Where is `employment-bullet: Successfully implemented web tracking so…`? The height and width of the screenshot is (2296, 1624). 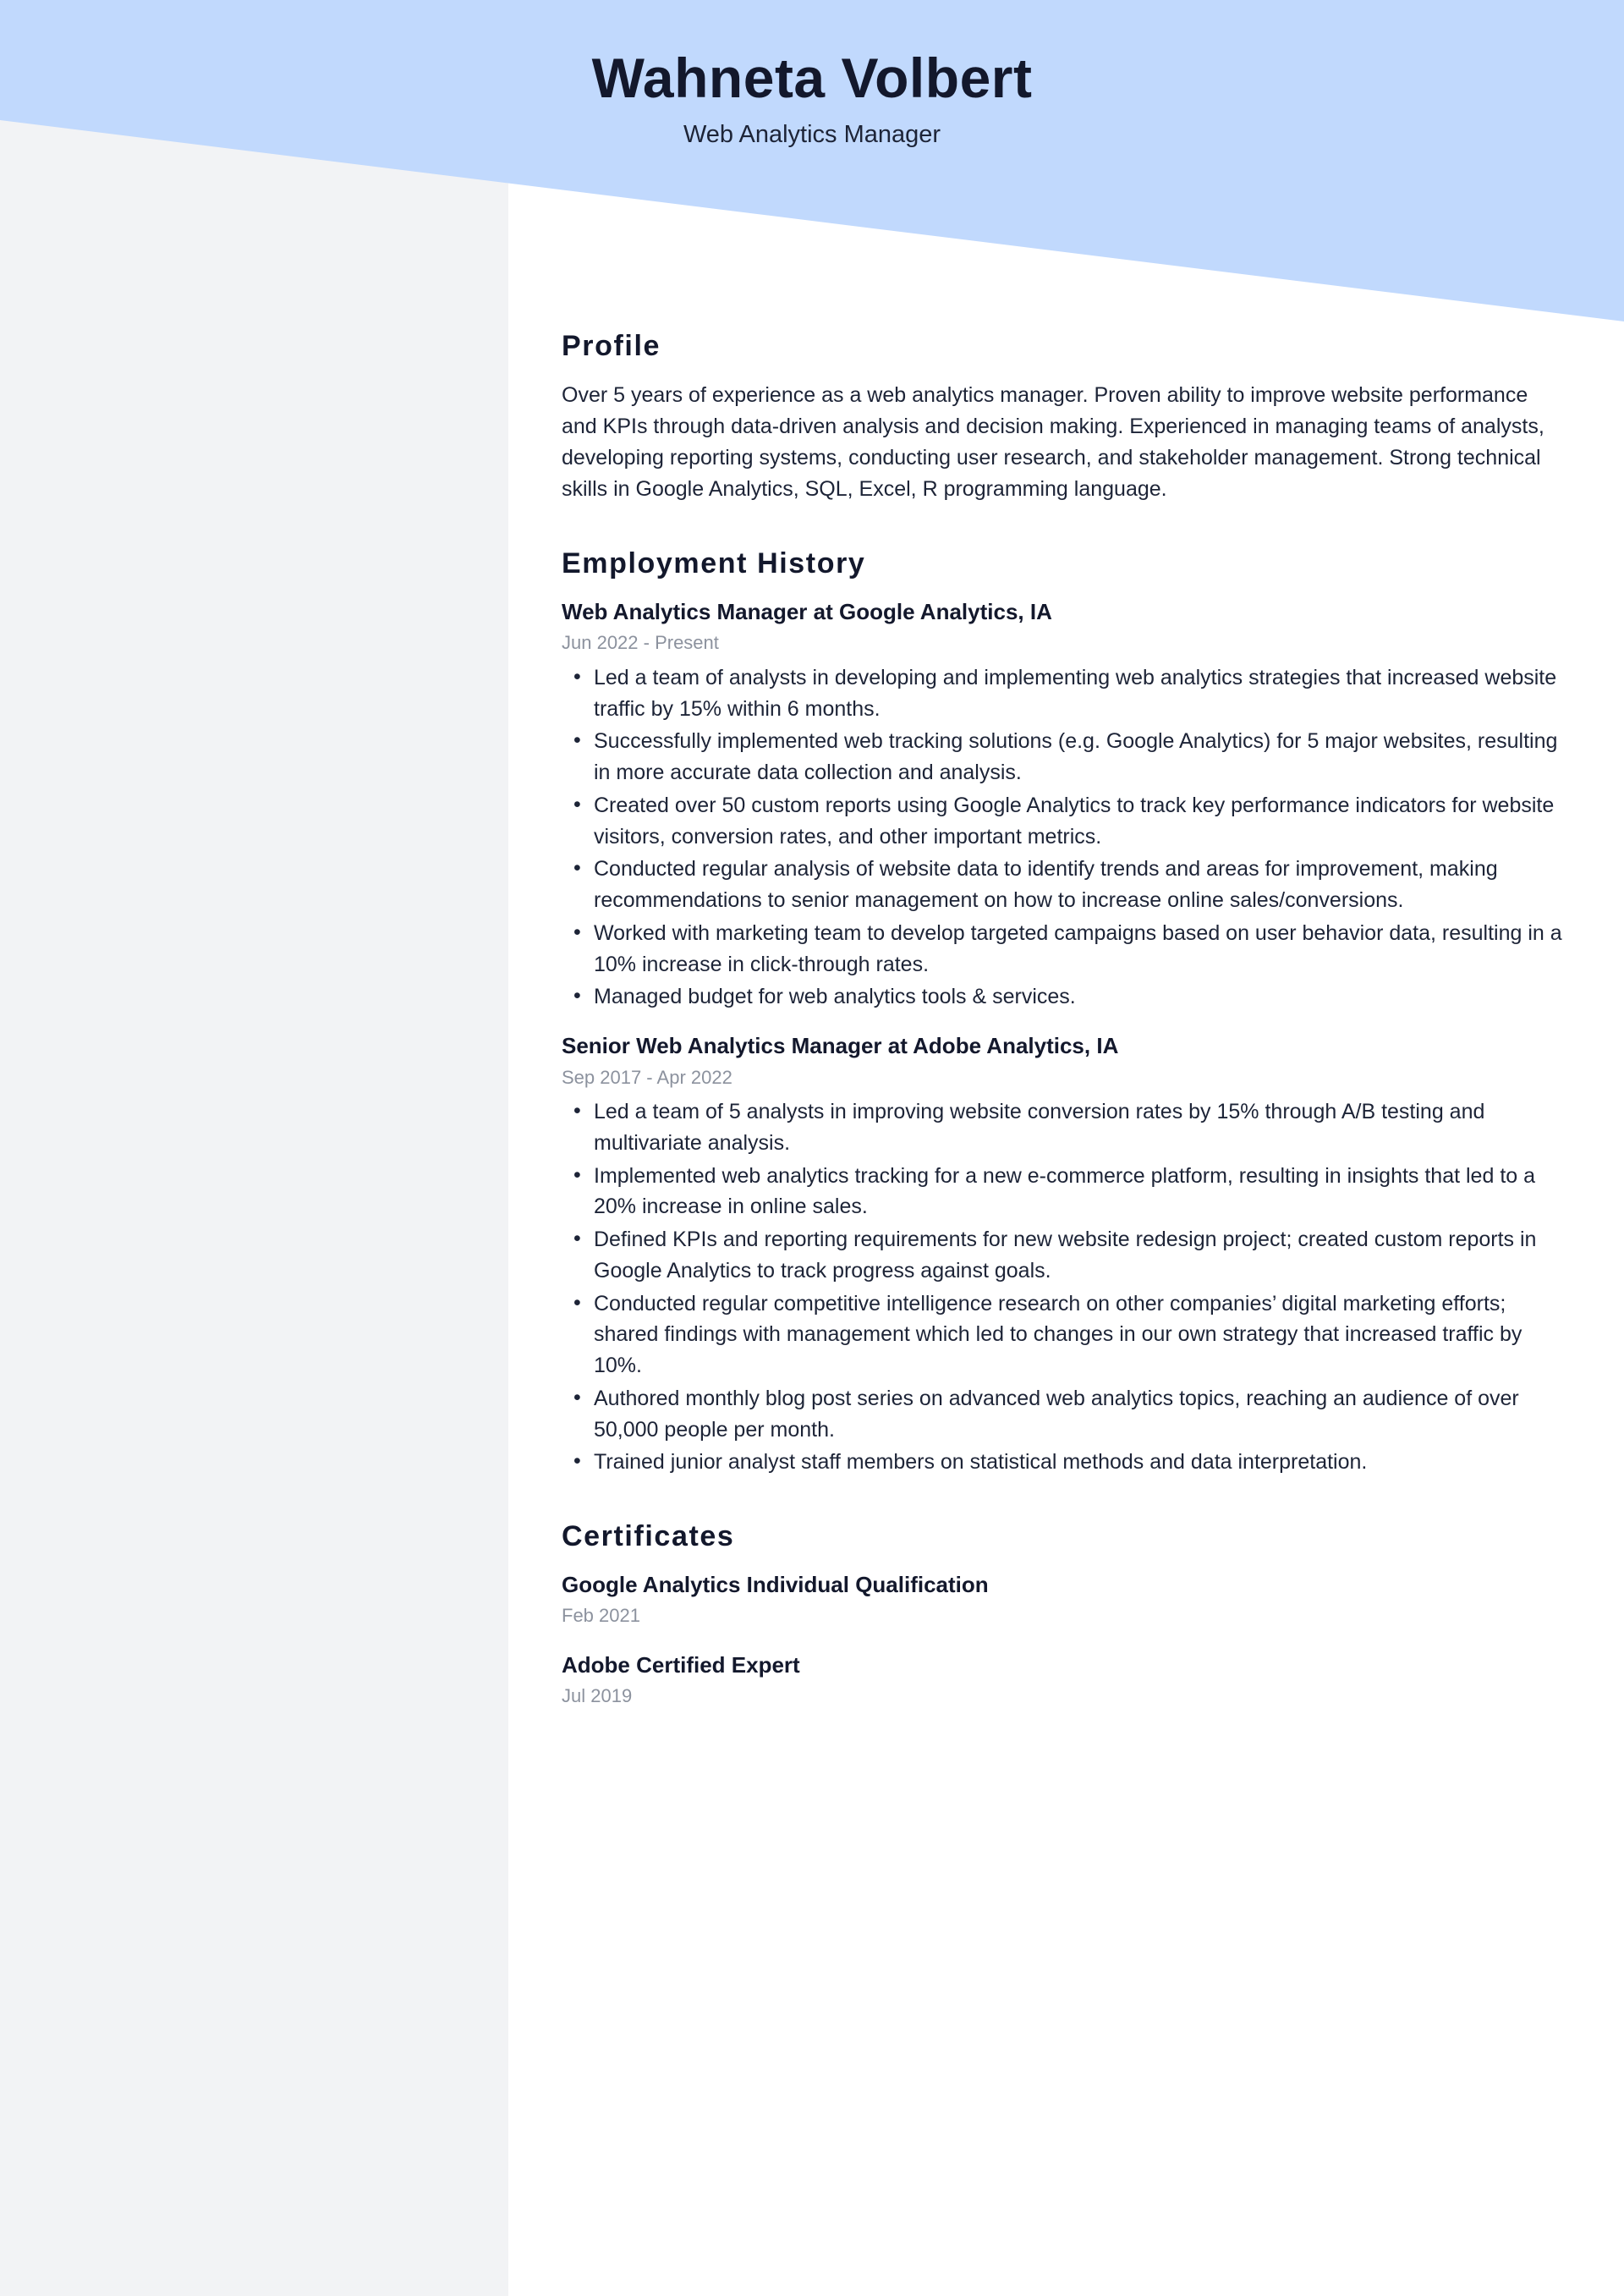
employment-bullet: Successfully implemented web tracking so… is located at coordinates (1065, 756).